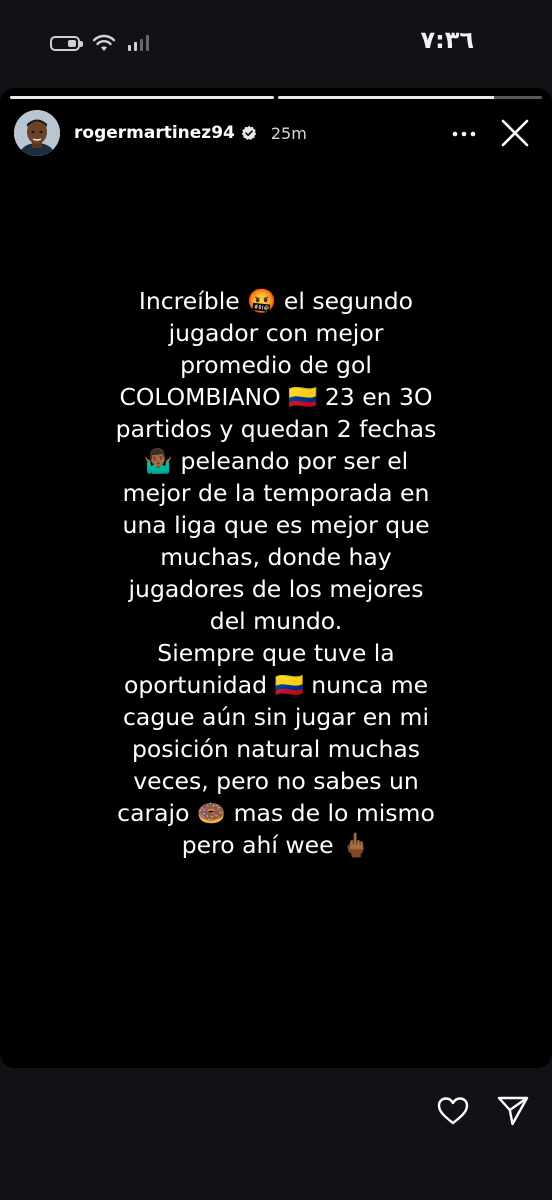 The height and width of the screenshot is (1200, 552). Describe the element at coordinates (276, 749) in the screenshot. I see `caption-line: posición natural muchas` at that location.